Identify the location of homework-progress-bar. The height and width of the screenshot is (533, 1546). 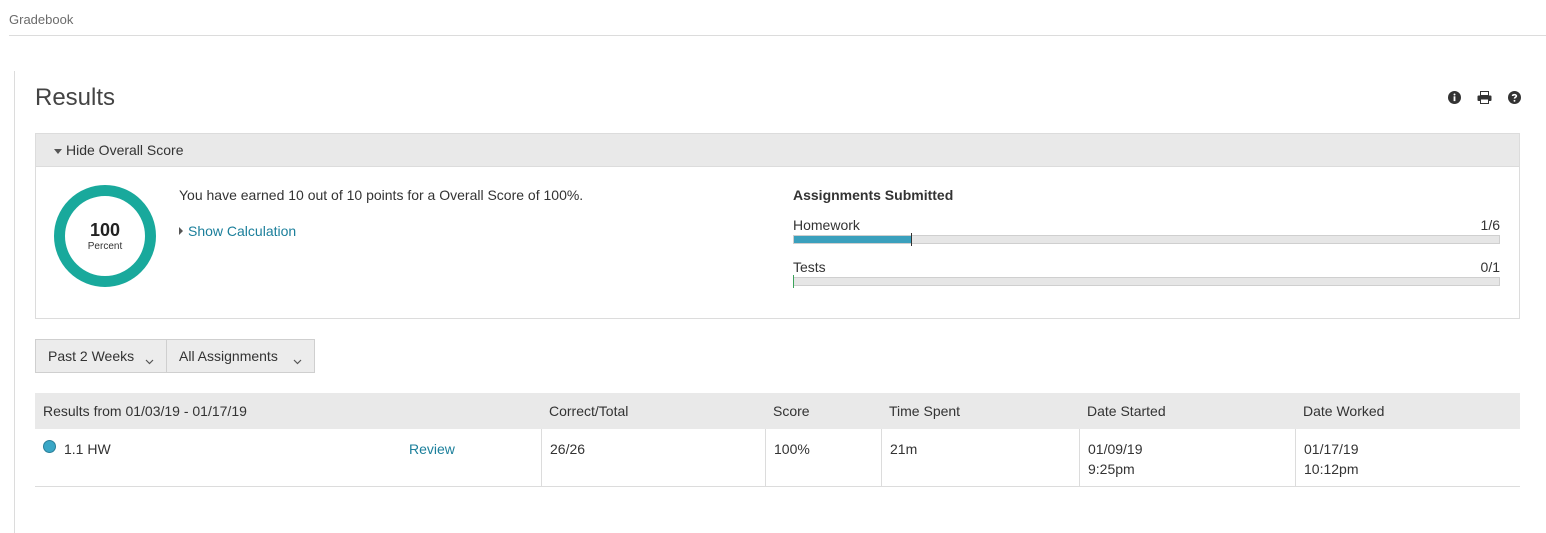
(1146, 239).